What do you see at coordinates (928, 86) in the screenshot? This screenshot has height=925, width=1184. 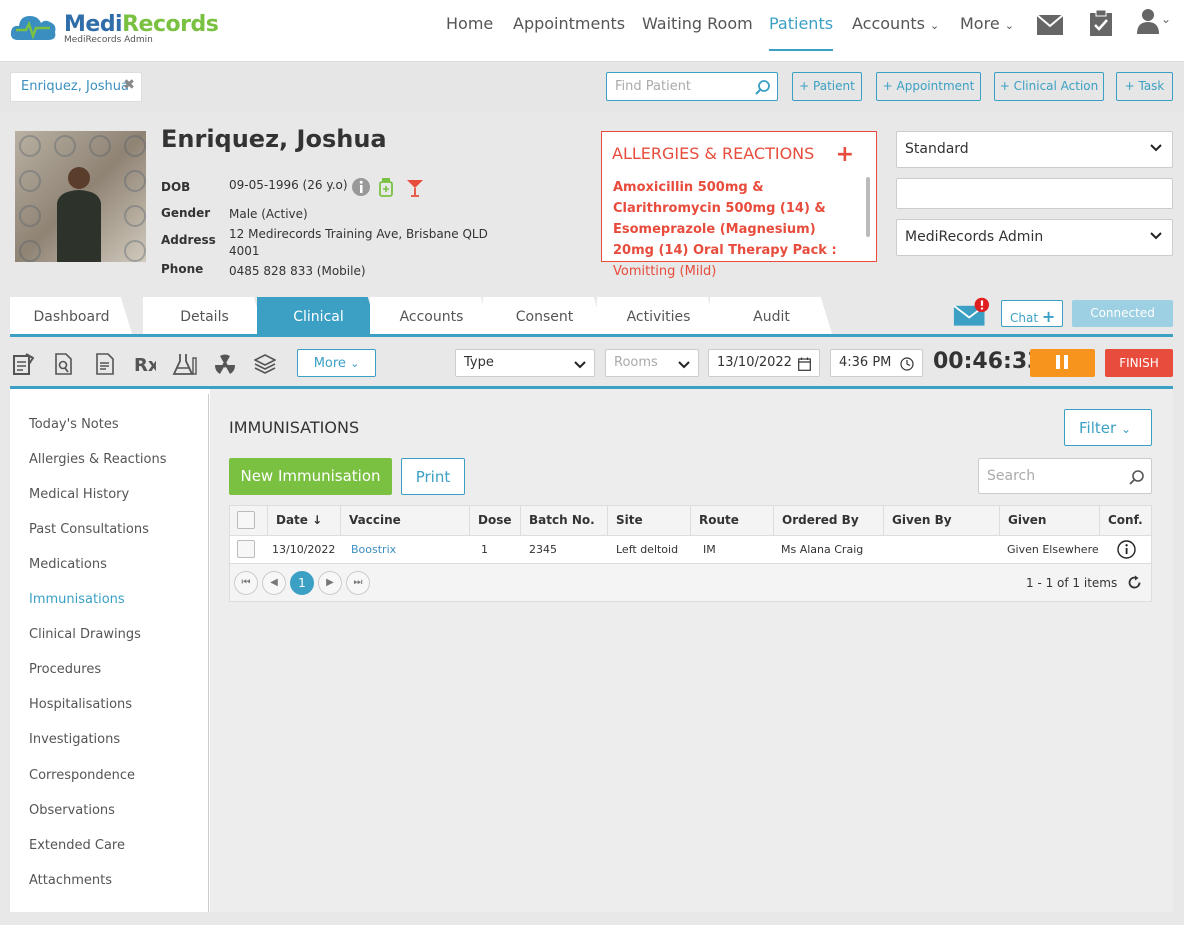 I see `add-appointment-button: + Appointment` at bounding box center [928, 86].